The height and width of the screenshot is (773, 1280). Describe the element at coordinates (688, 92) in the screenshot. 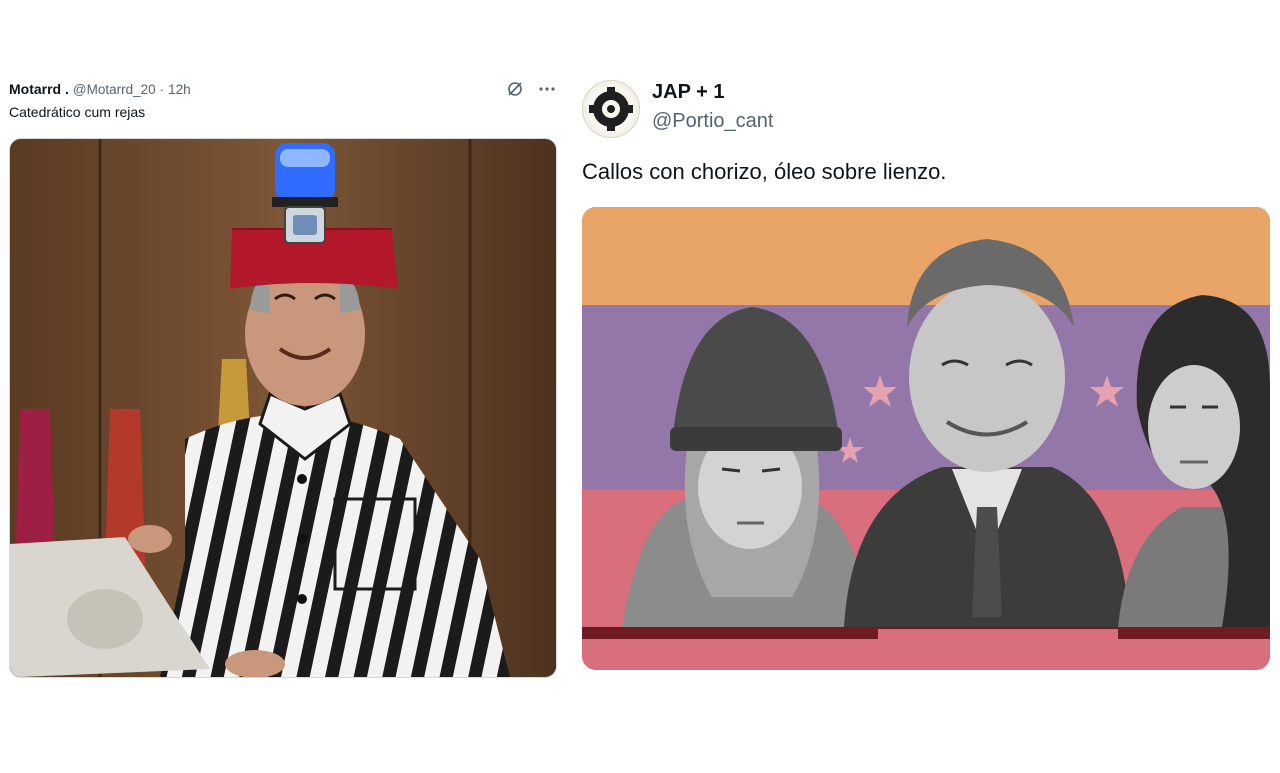

I see `author-name: JAP + 1` at that location.